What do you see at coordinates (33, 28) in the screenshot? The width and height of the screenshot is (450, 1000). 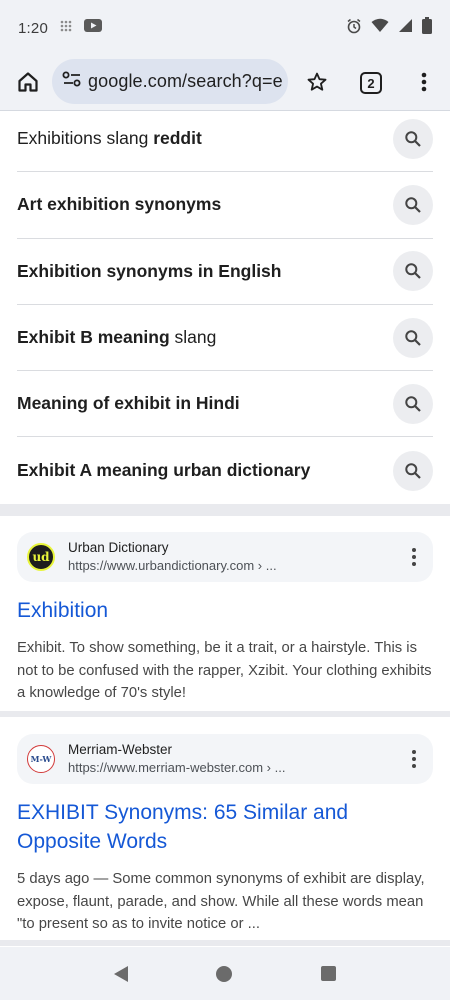 I see `status-time: 1:20` at bounding box center [33, 28].